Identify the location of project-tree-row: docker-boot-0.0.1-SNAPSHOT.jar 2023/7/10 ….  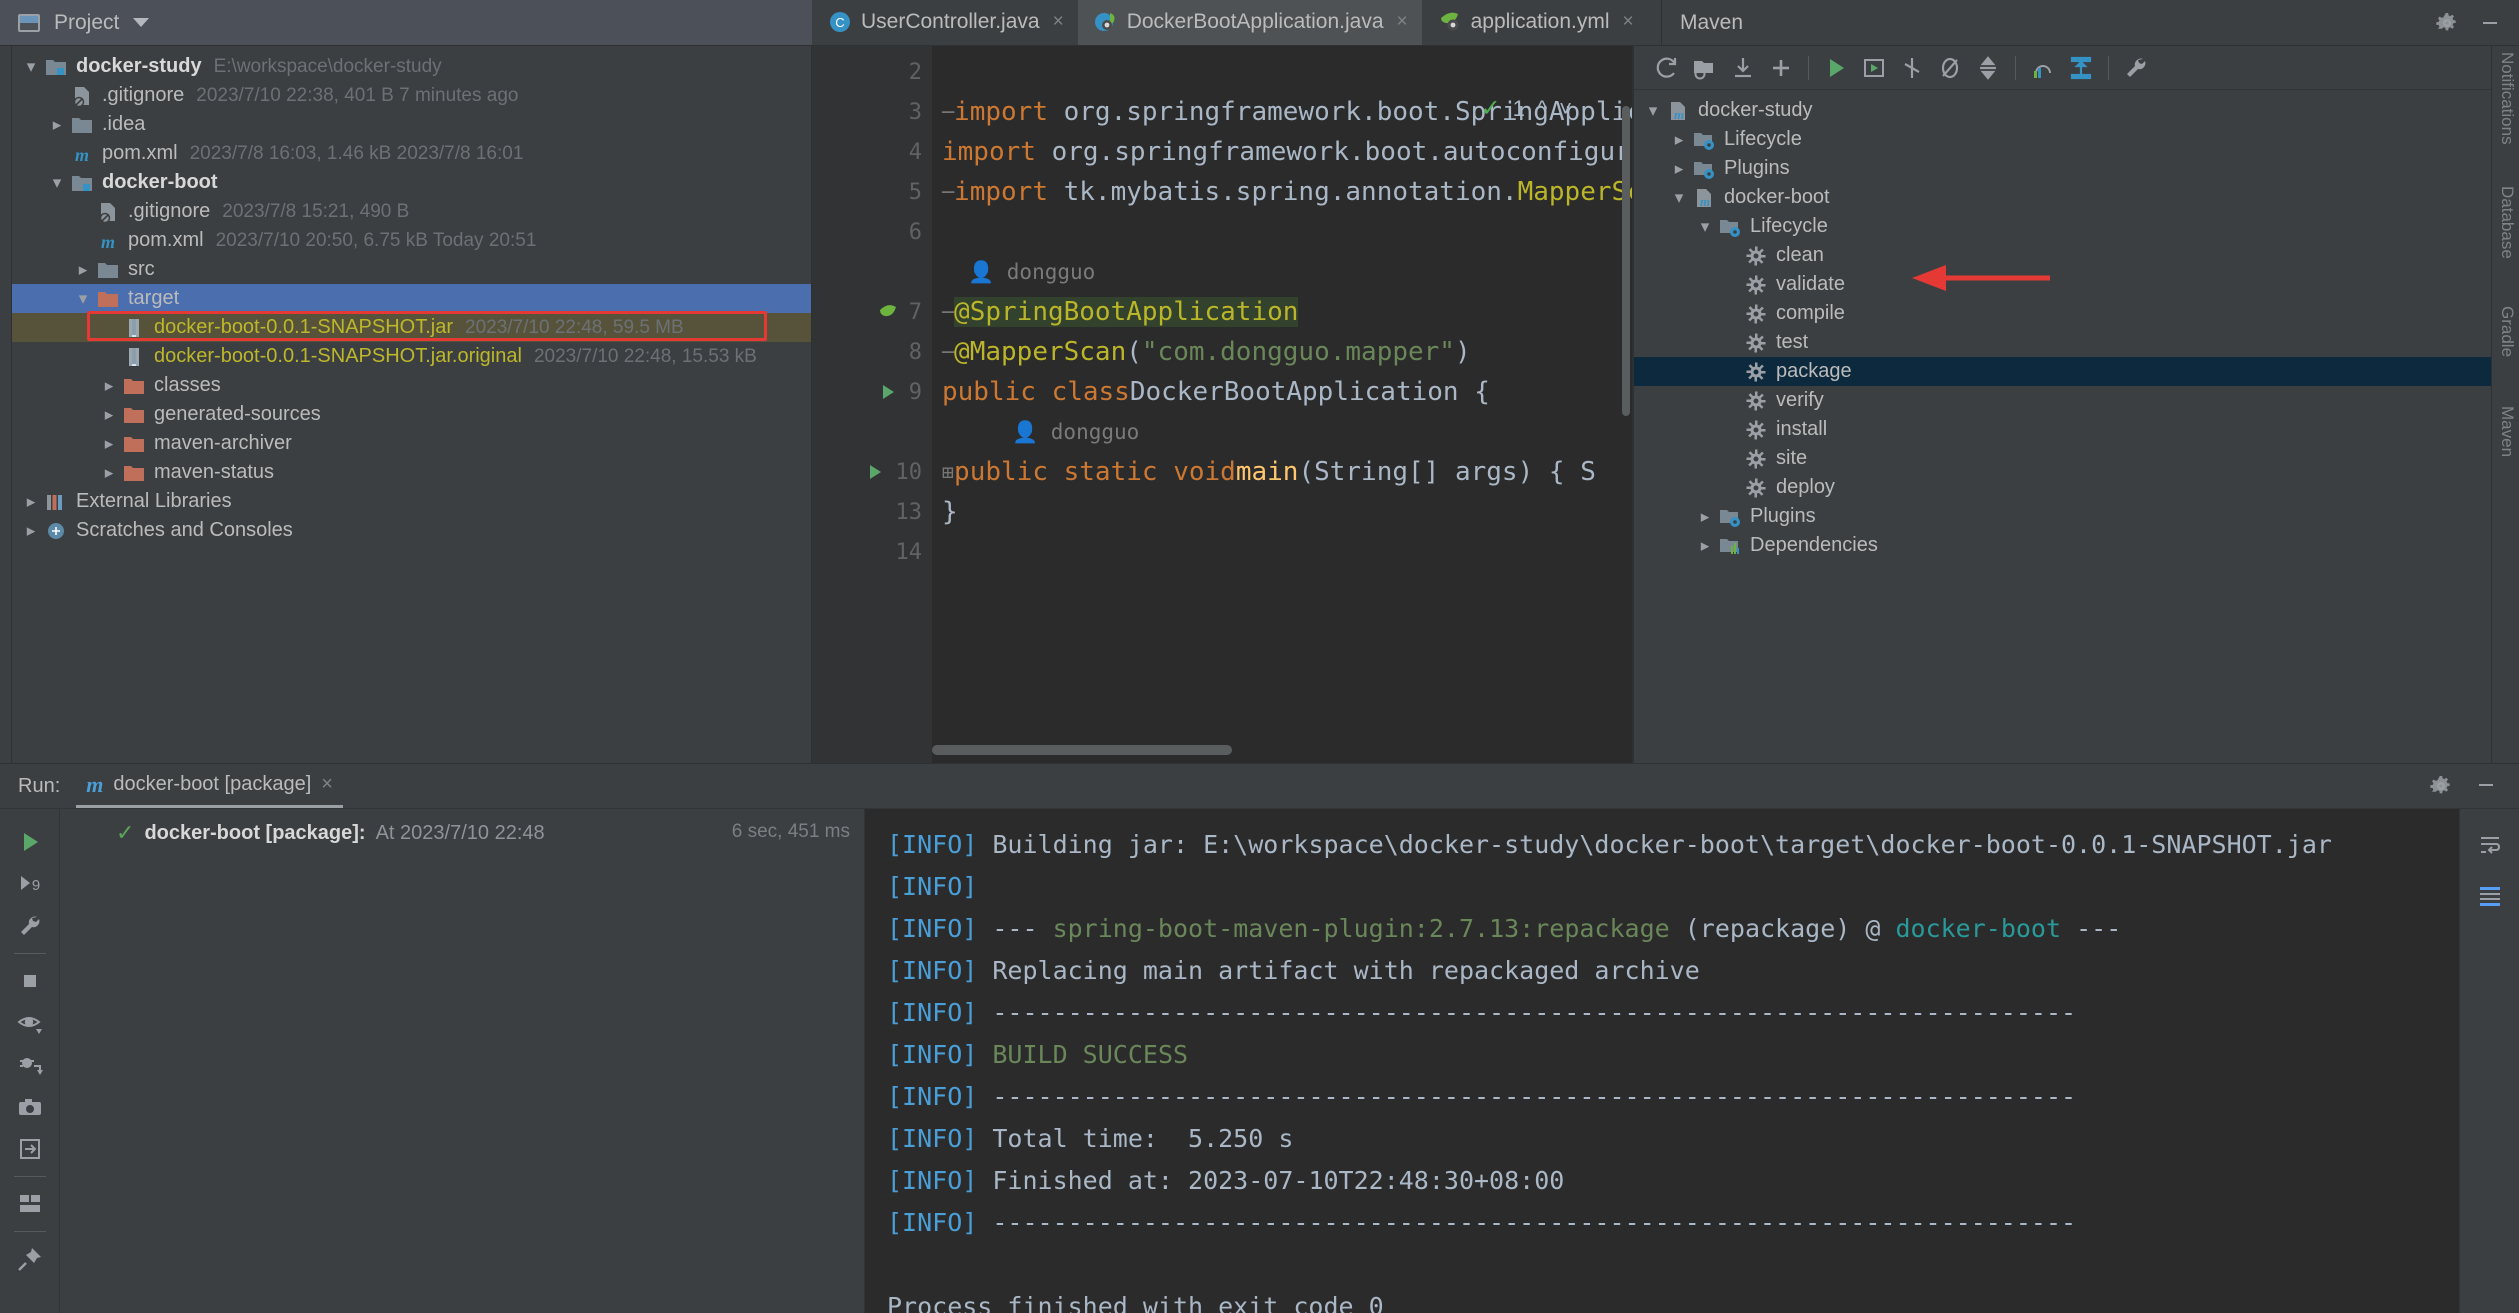
(411, 327).